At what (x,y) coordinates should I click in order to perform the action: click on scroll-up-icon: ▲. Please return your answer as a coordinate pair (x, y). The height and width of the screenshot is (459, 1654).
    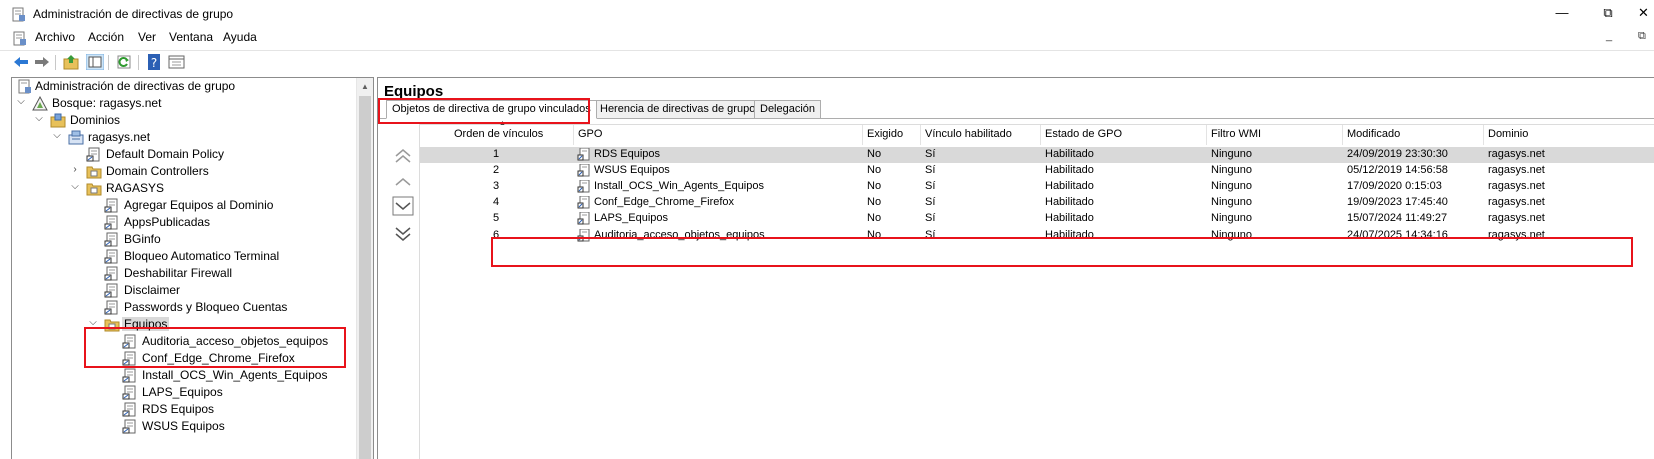
    Looking at the image, I should click on (365, 86).